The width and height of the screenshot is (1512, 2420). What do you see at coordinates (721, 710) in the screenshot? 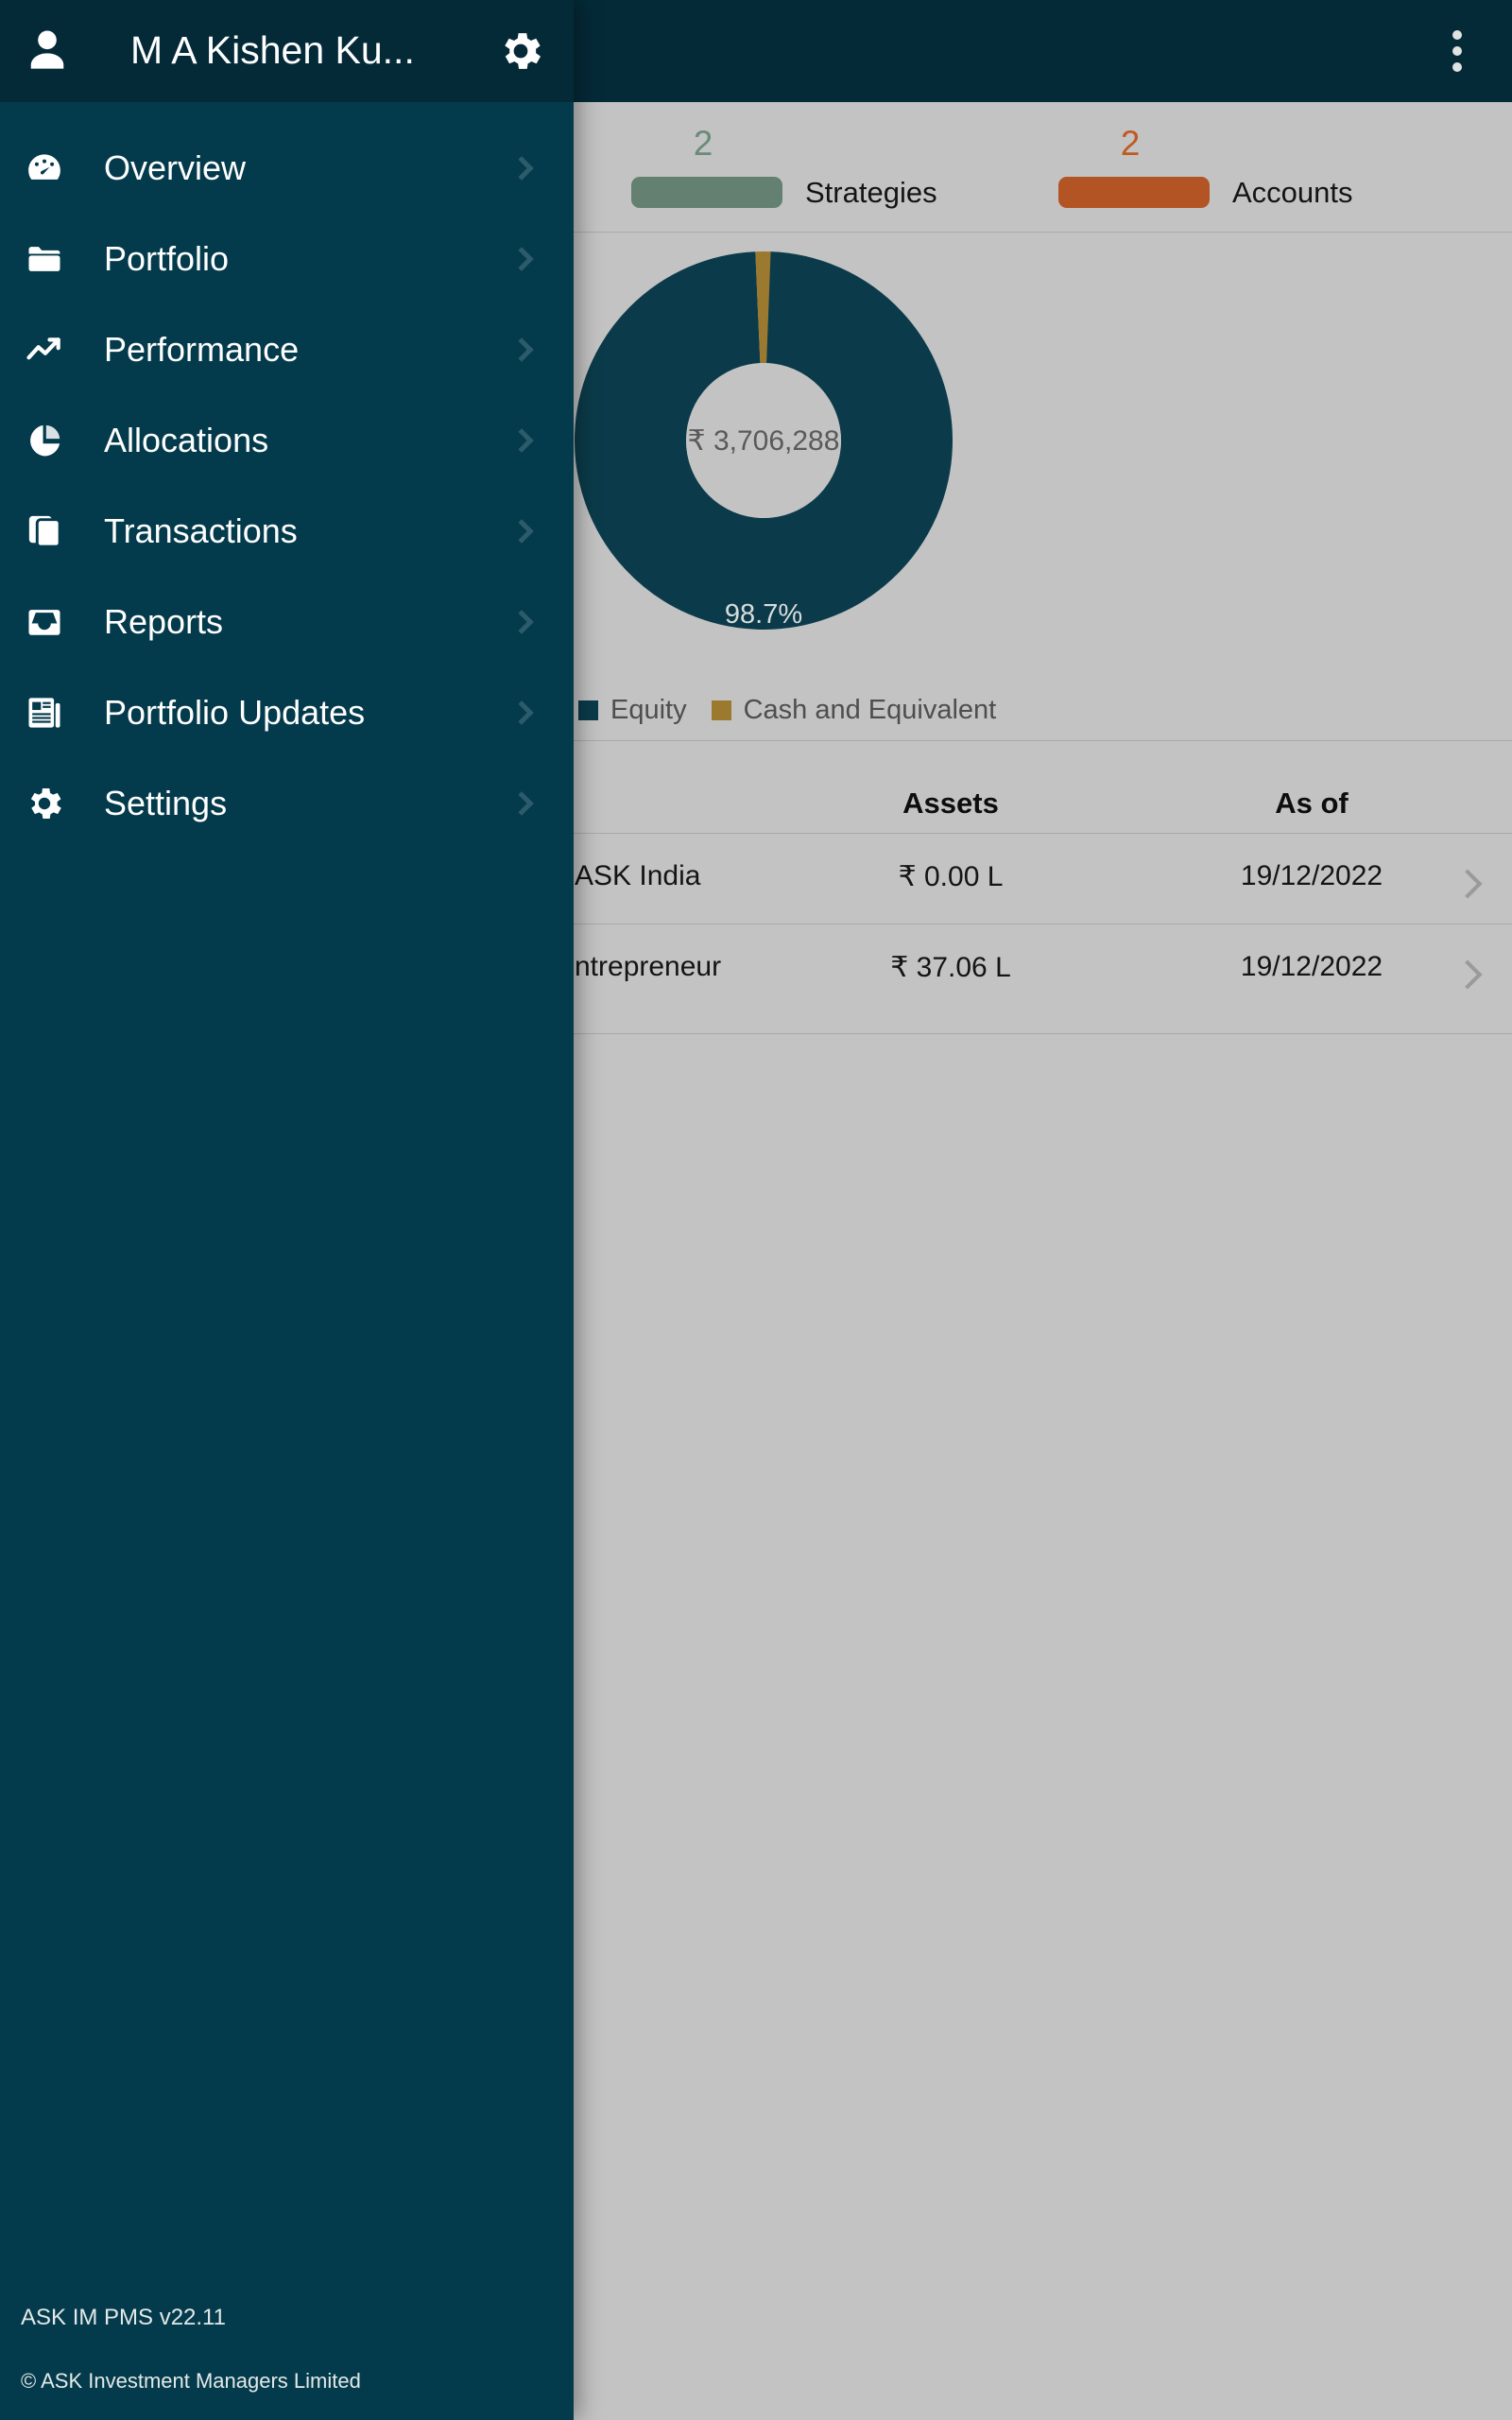
I see `legend-swatch-cash-icon` at bounding box center [721, 710].